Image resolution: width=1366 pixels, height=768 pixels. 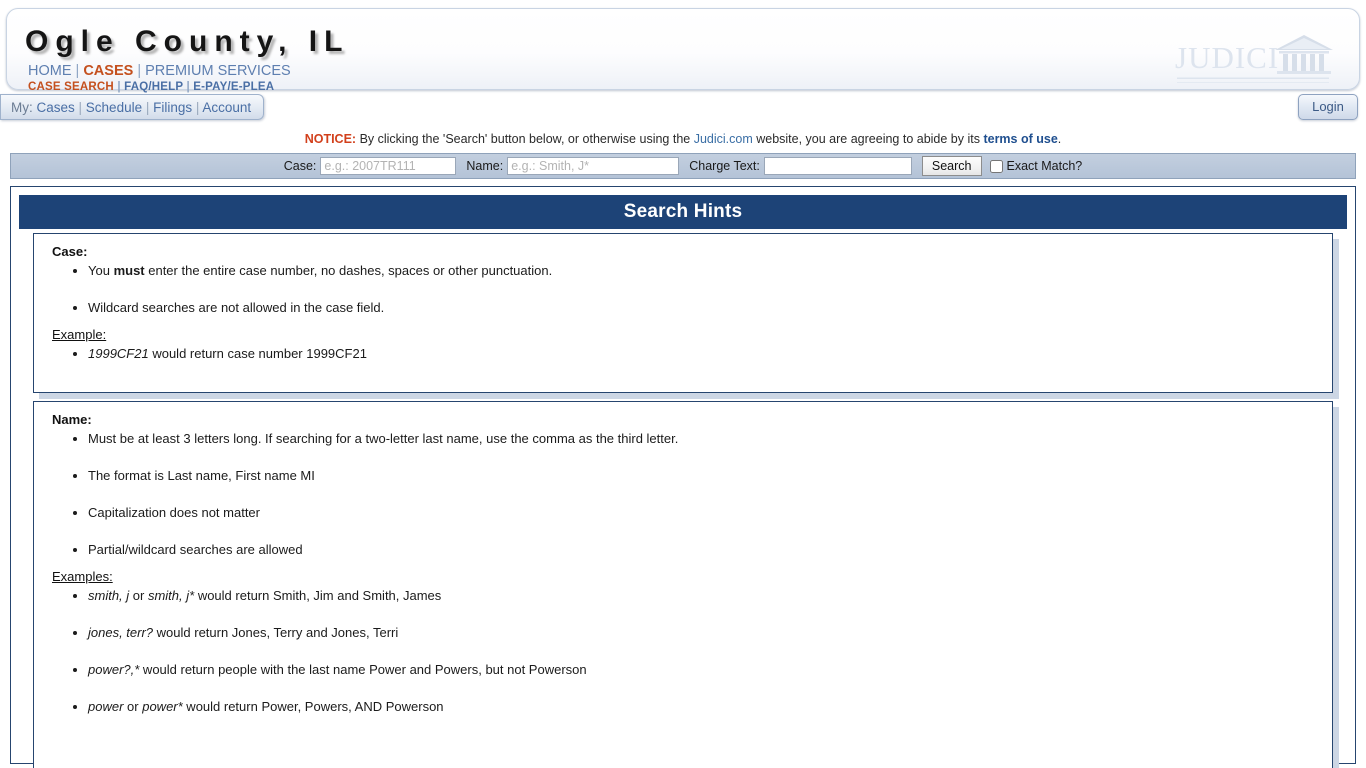 What do you see at coordinates (1044, 166) in the screenshot?
I see `exact-match-label: Exact Match?` at bounding box center [1044, 166].